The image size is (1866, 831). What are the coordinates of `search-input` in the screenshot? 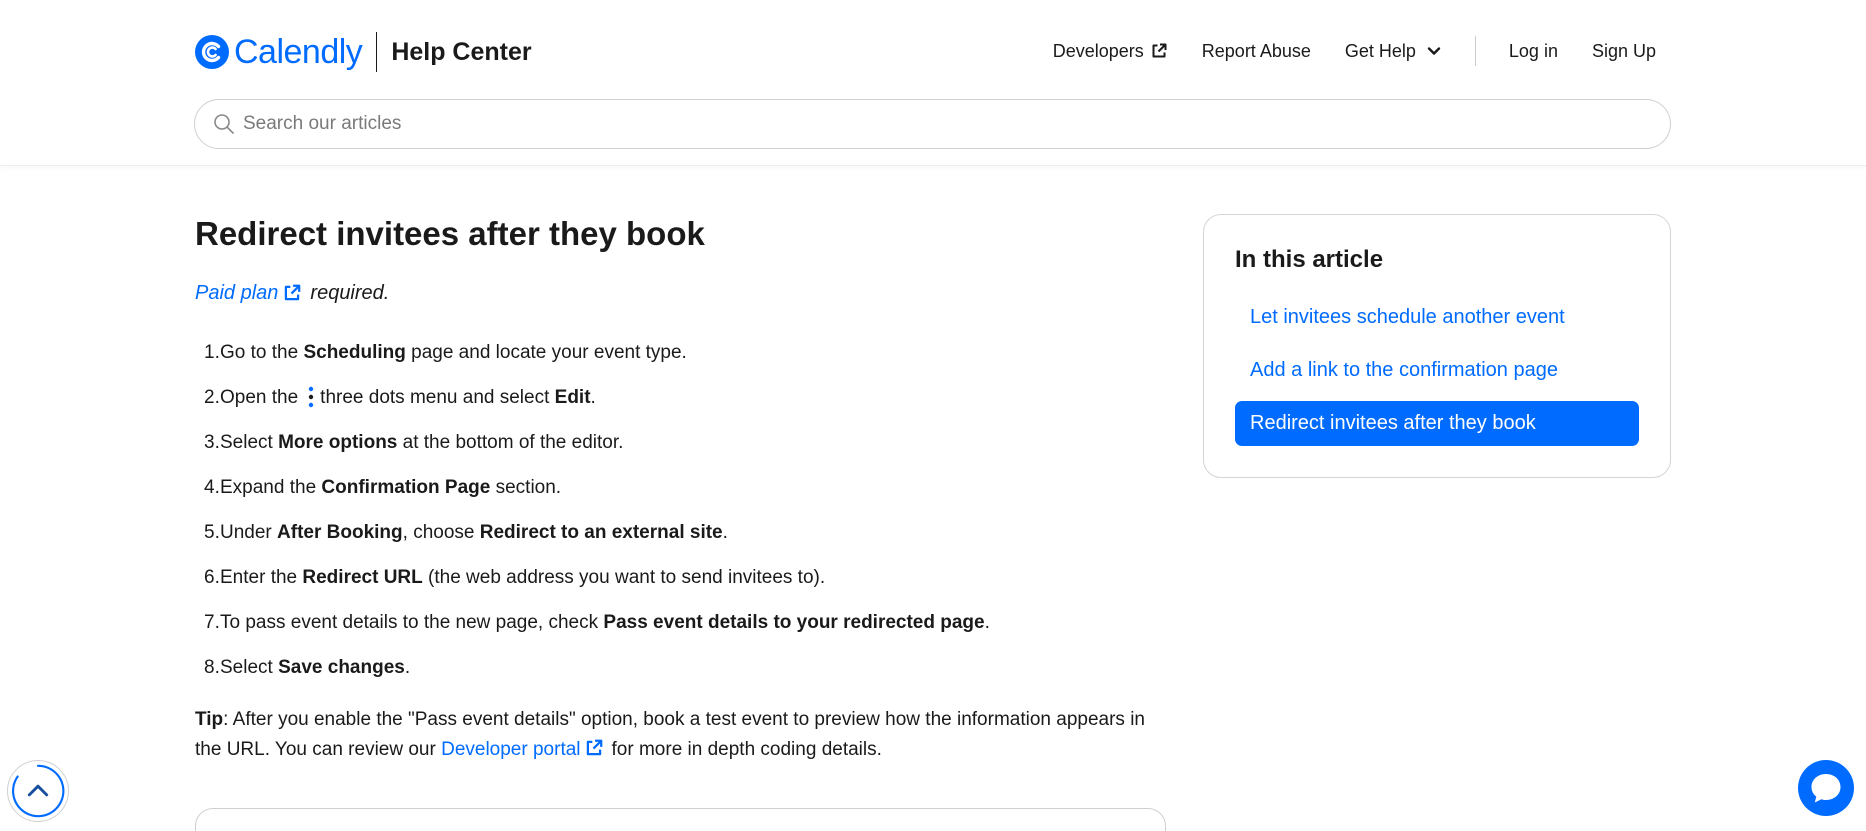 It's located at (943, 124).